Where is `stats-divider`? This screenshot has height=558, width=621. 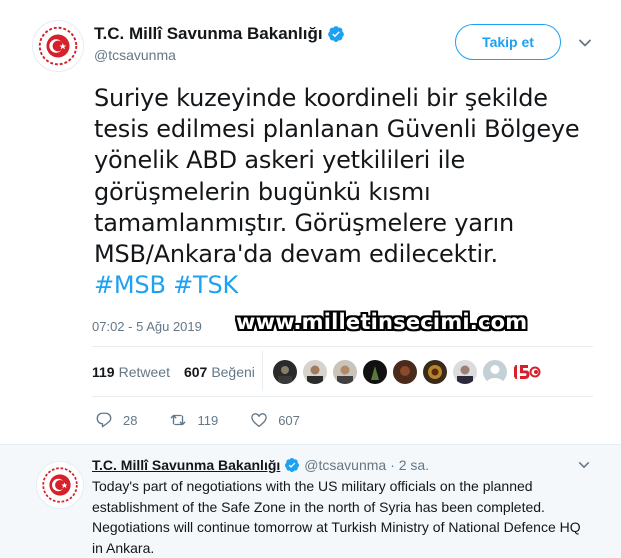 stats-divider is located at coordinates (262, 371).